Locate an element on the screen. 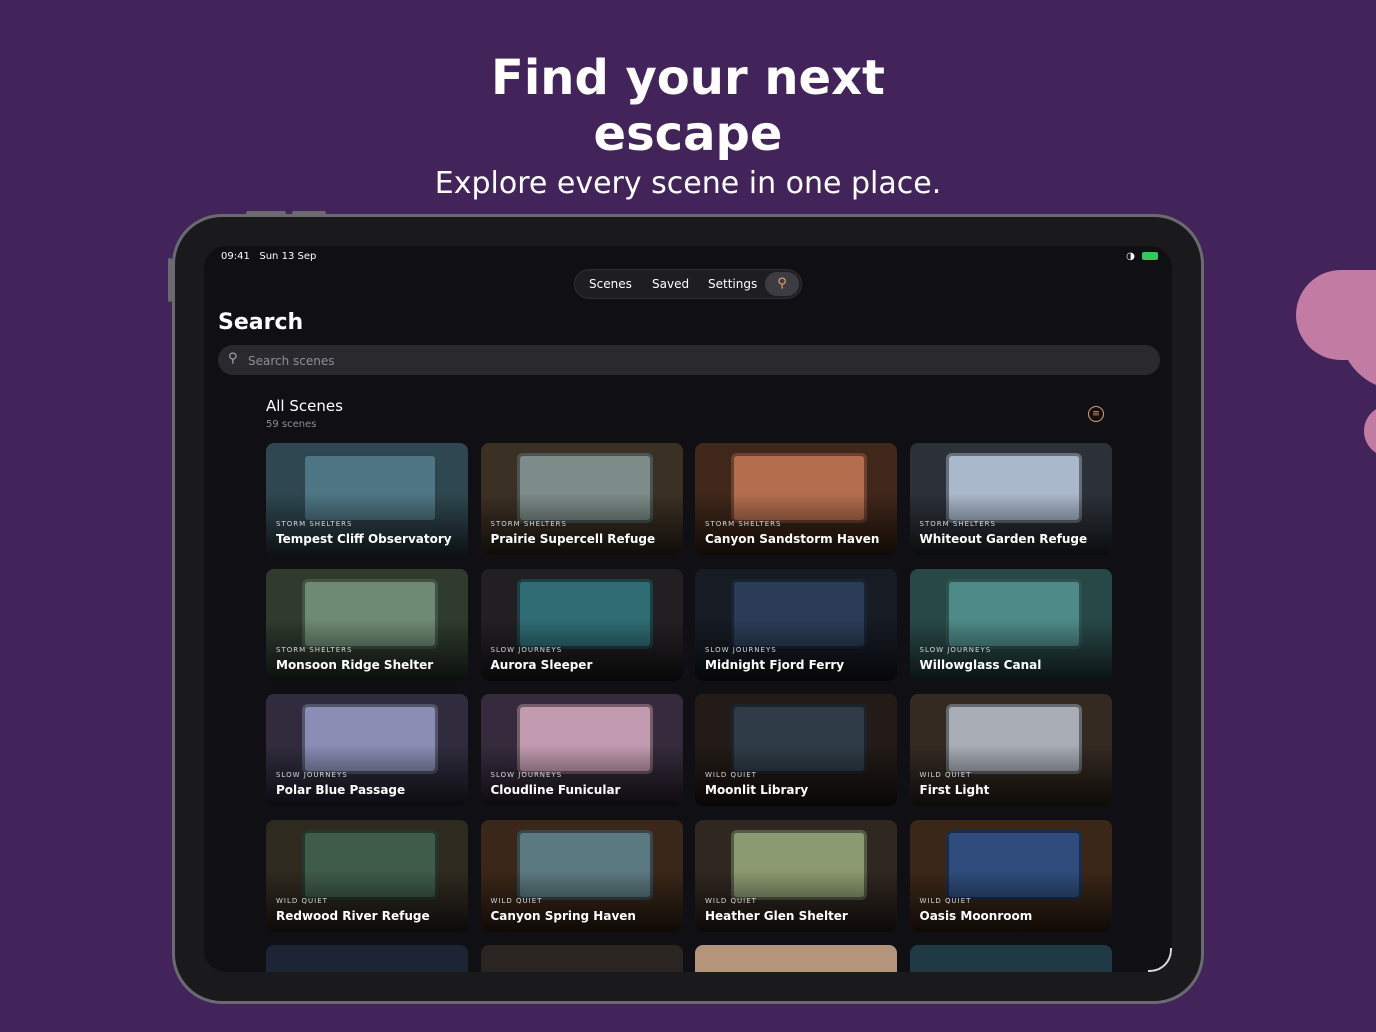 This screenshot has height=1032, width=1376. scene-card: WILD QUIET First Light is located at coordinates (1010, 750).